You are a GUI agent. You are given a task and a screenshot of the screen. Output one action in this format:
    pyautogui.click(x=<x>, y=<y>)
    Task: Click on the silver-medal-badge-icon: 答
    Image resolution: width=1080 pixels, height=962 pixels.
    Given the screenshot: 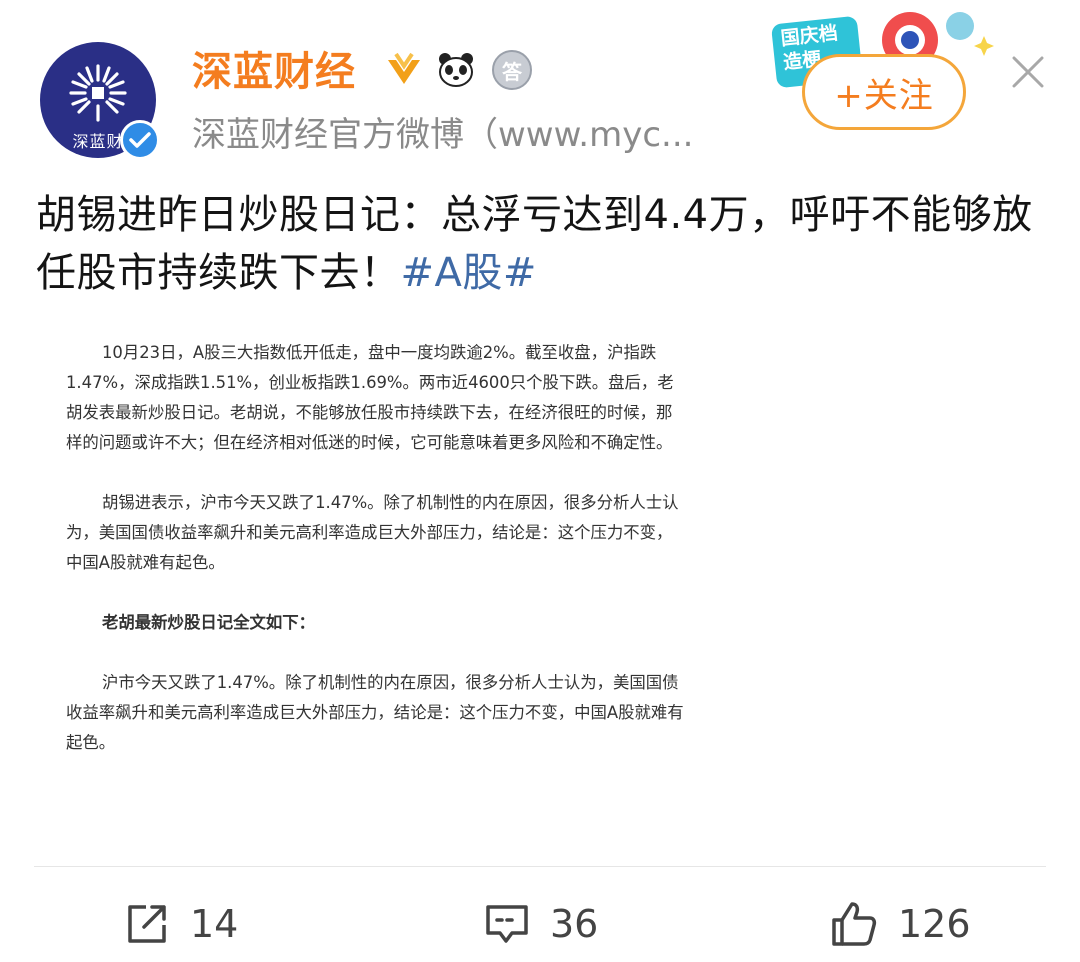 What is the action you would take?
    pyautogui.click(x=512, y=70)
    